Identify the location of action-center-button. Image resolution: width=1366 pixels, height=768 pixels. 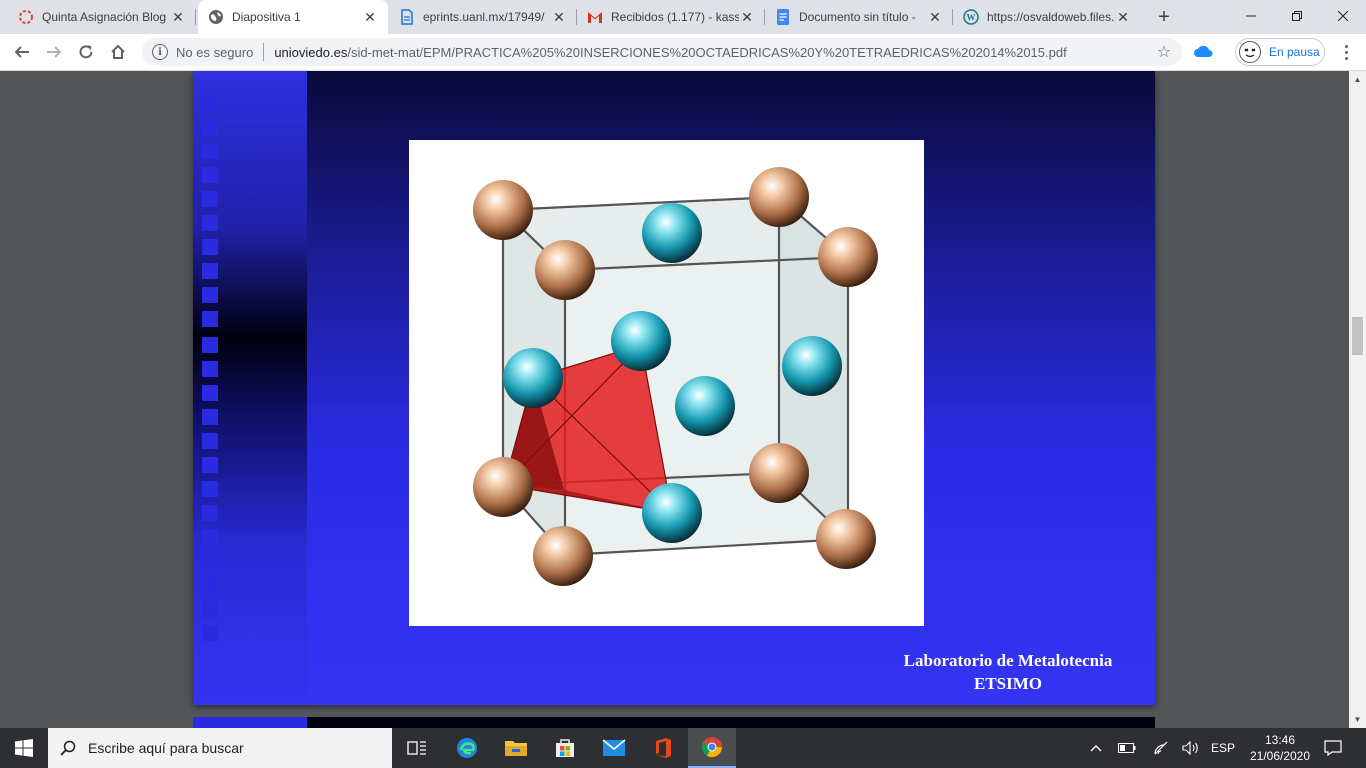
(1333, 748).